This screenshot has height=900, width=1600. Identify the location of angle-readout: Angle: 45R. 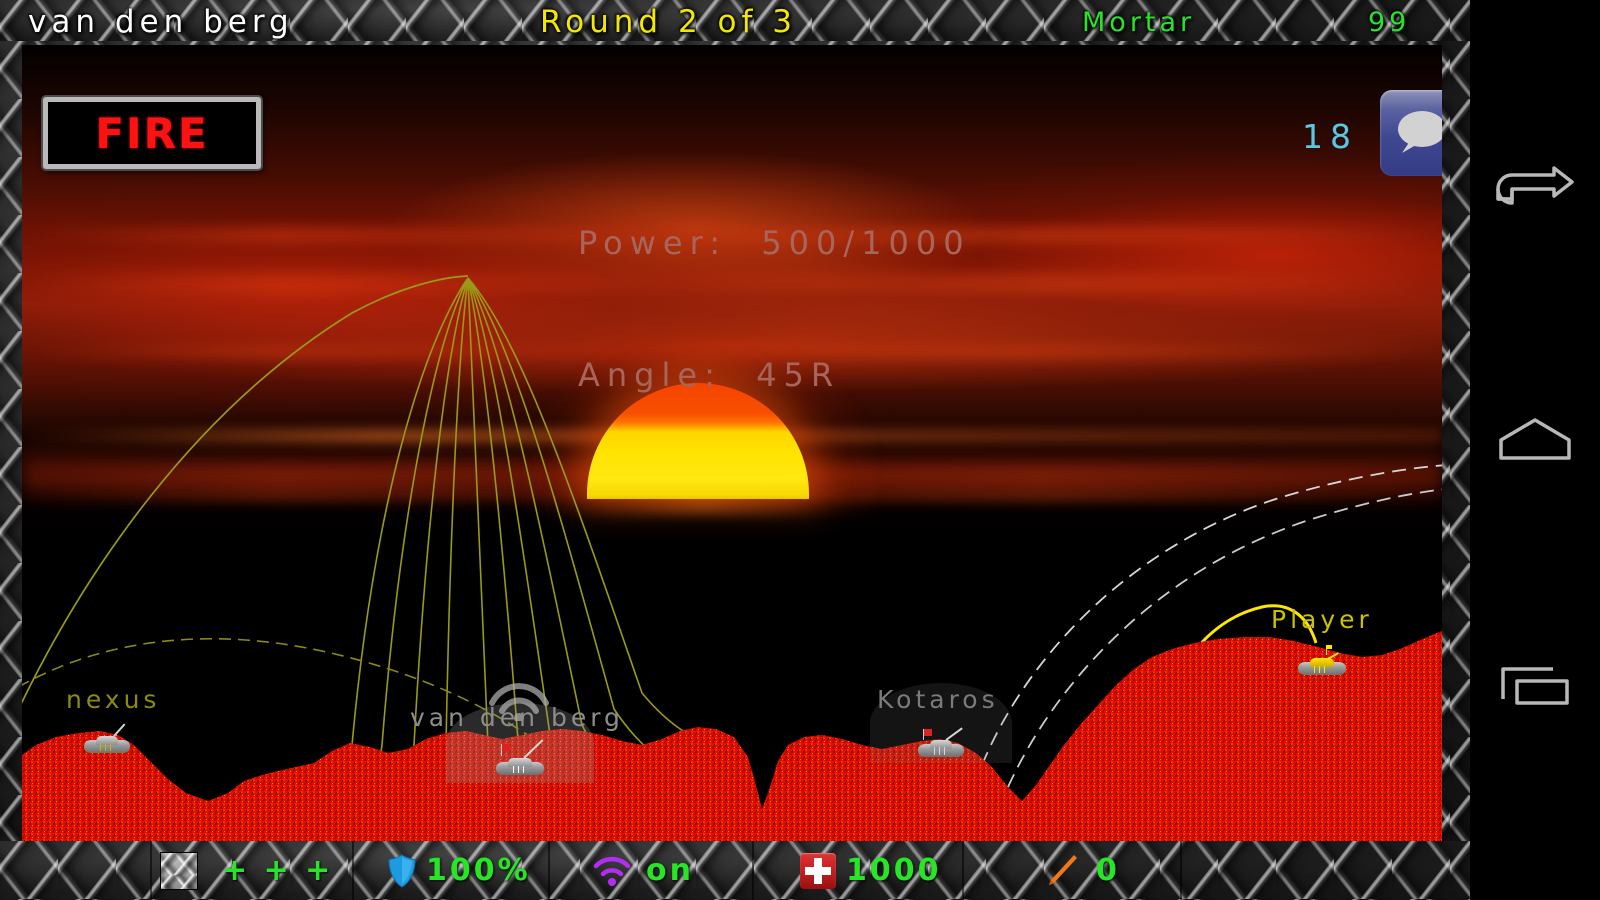
(709, 375).